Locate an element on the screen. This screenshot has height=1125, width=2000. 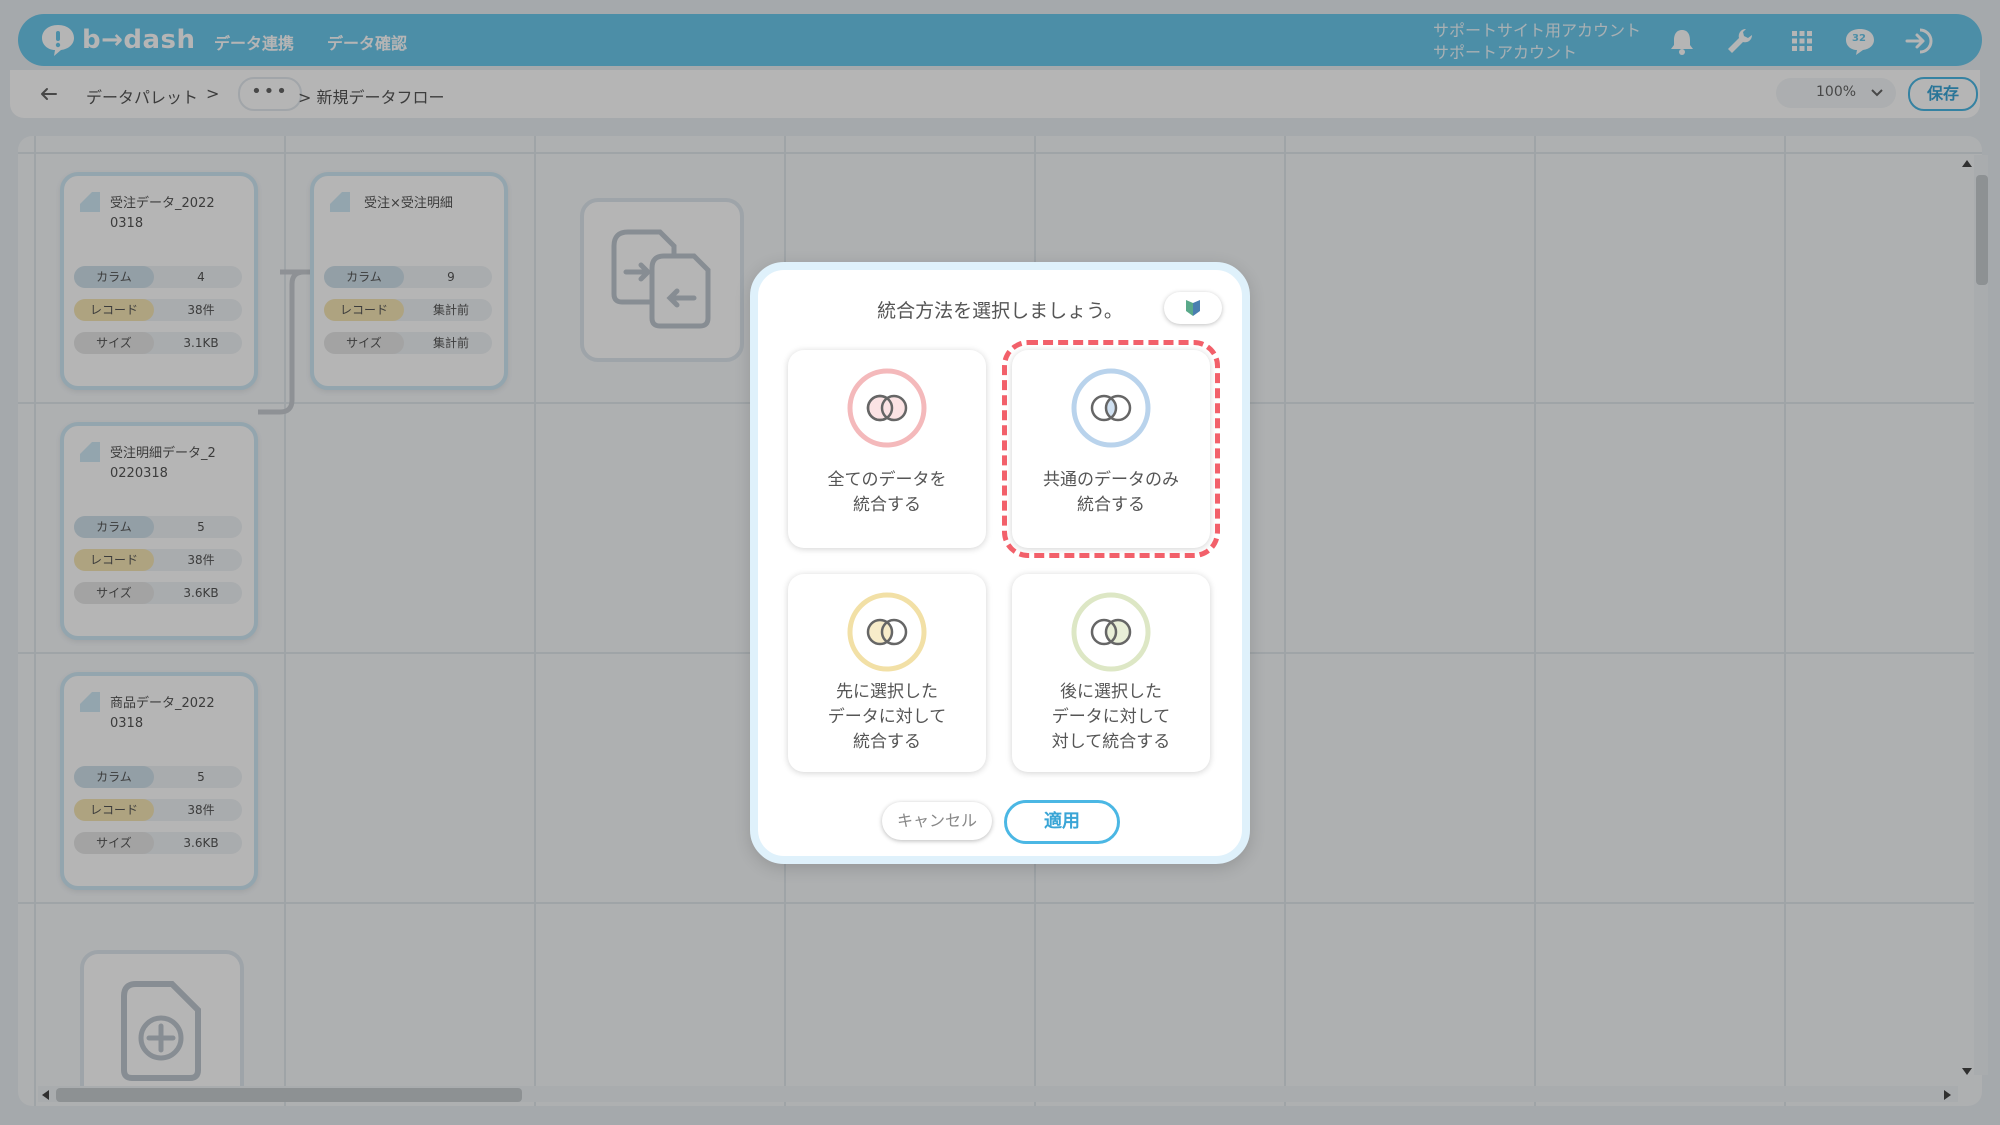
venn-left-icon is located at coordinates (887, 632).